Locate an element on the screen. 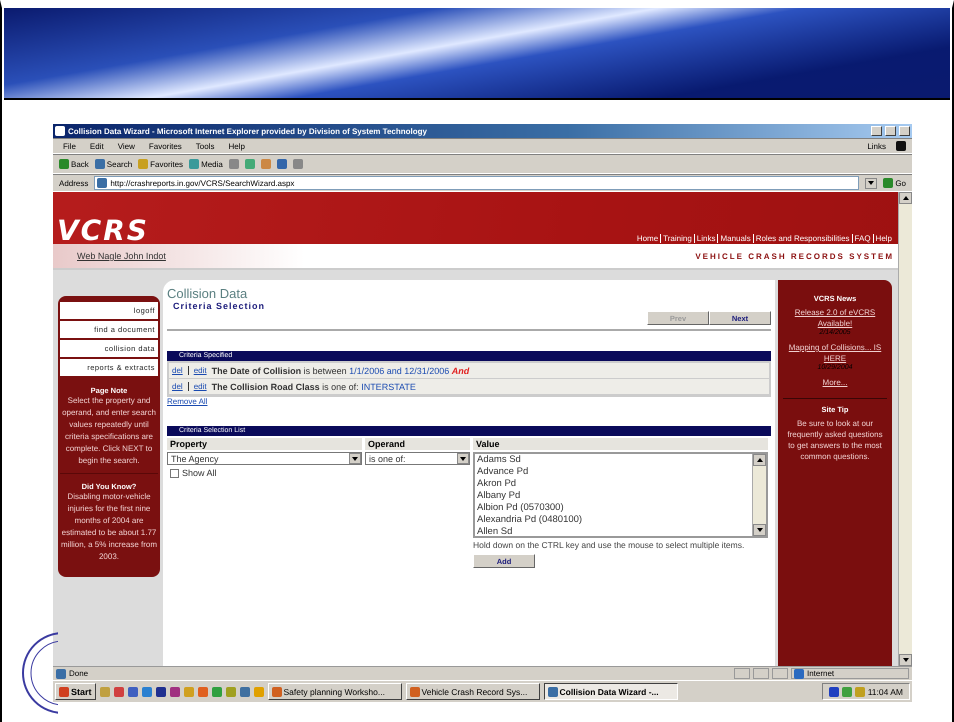 This screenshot has width=954, height=722. list-option: Adams Sd is located at coordinates (613, 460).